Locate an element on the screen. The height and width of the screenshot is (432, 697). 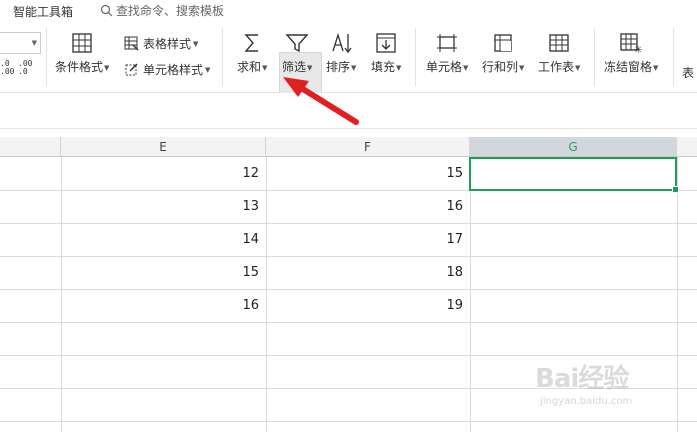
cell-G3 is located at coordinates (573, 240).